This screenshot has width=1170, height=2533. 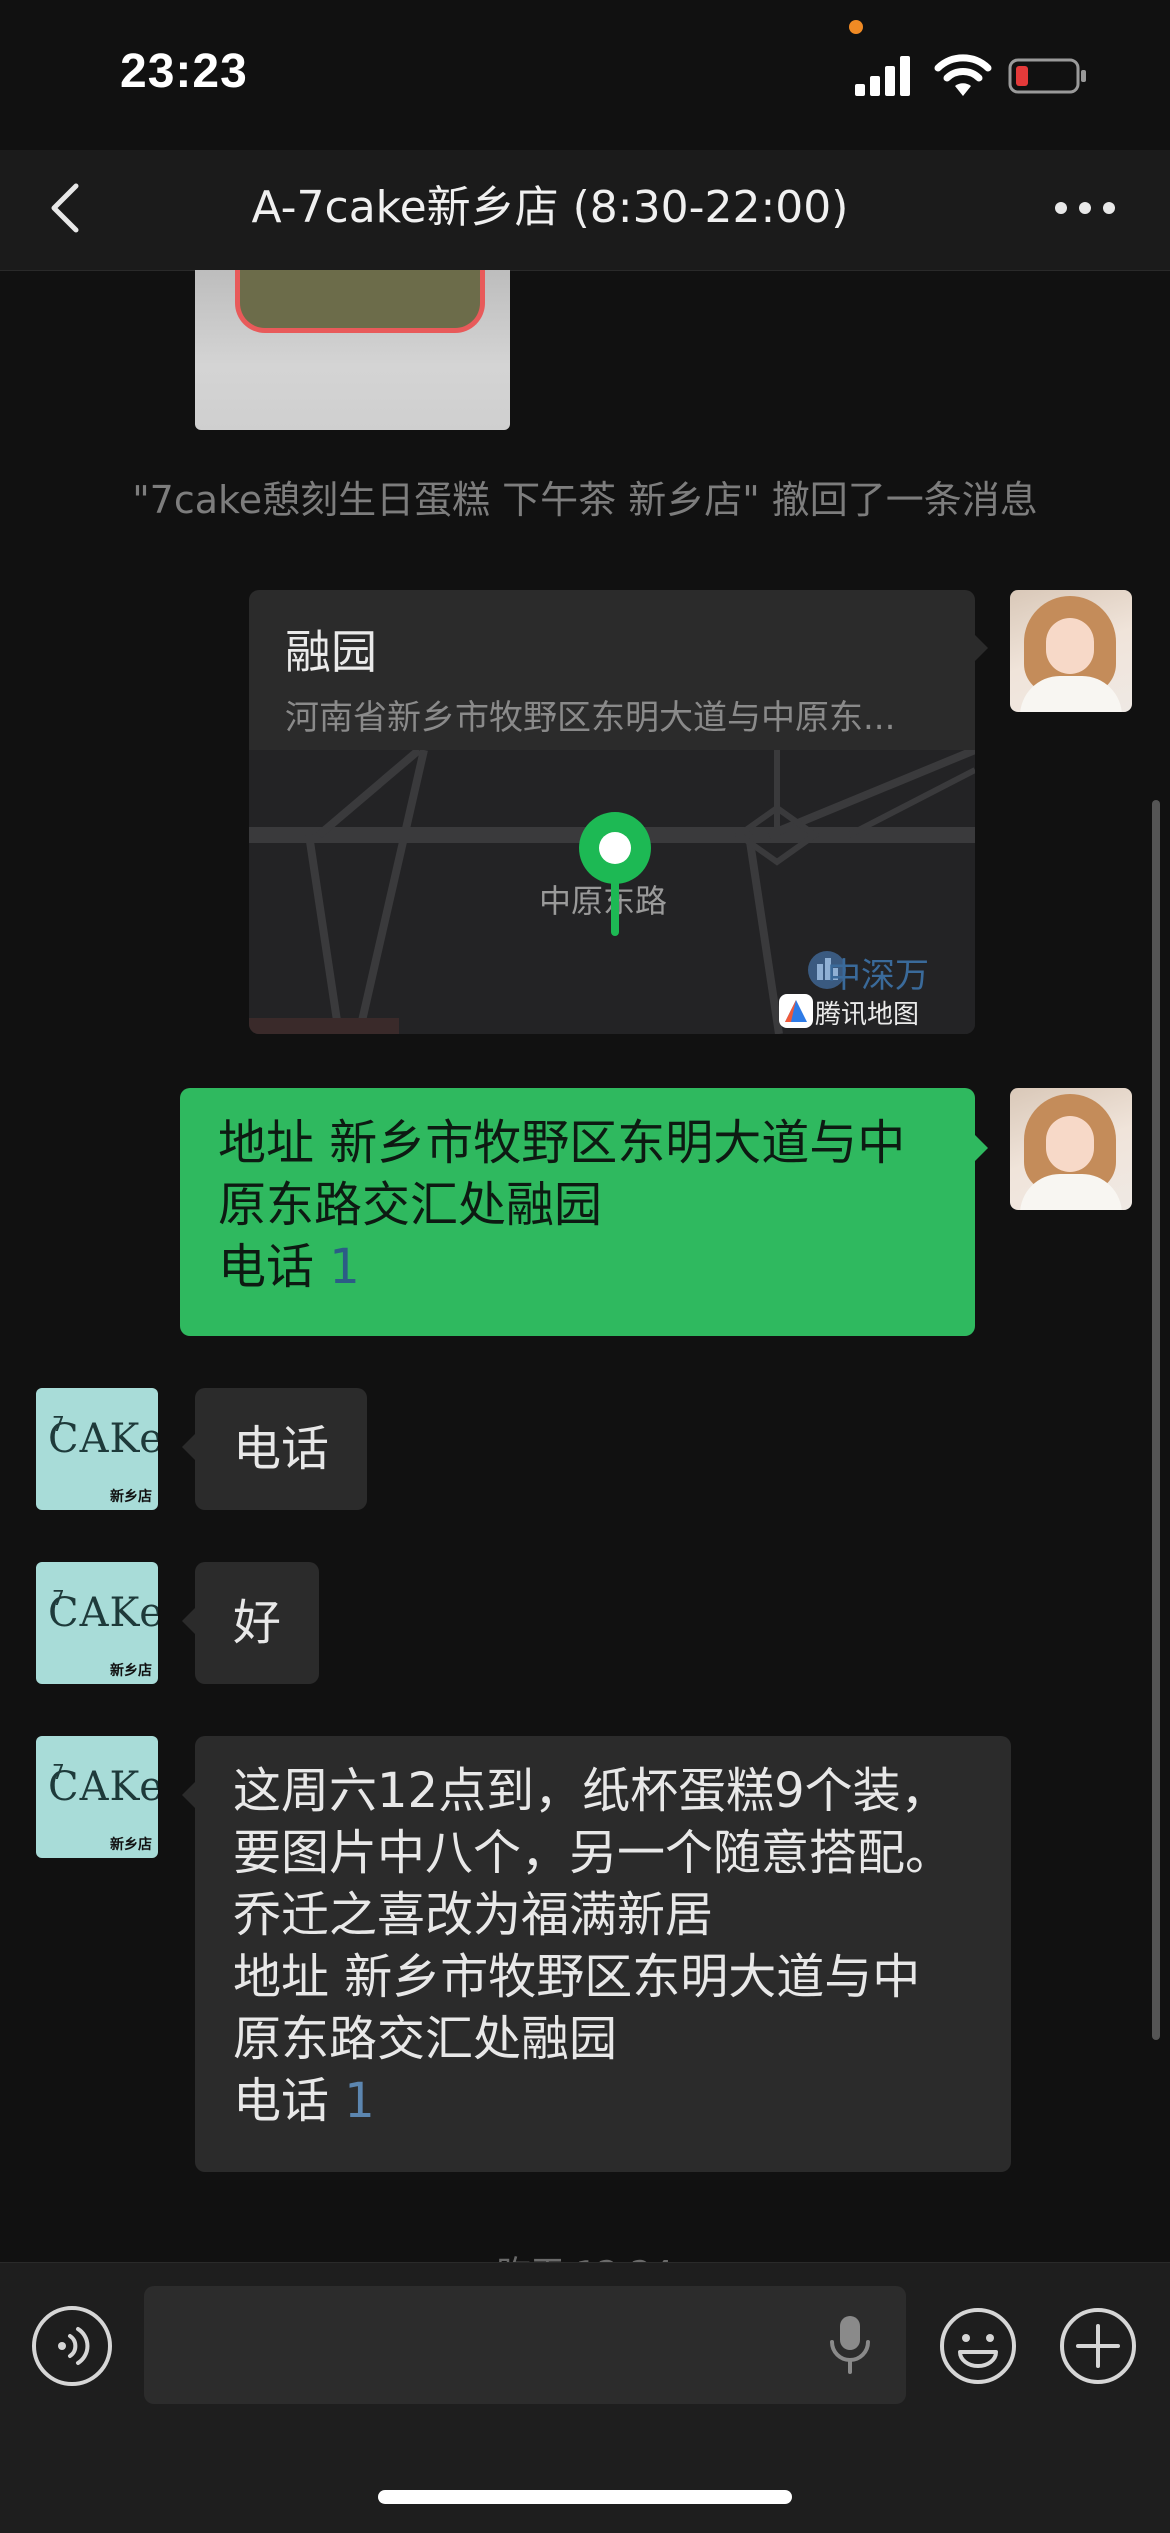 I want to click on microphone-icon, so click(x=850, y=2344).